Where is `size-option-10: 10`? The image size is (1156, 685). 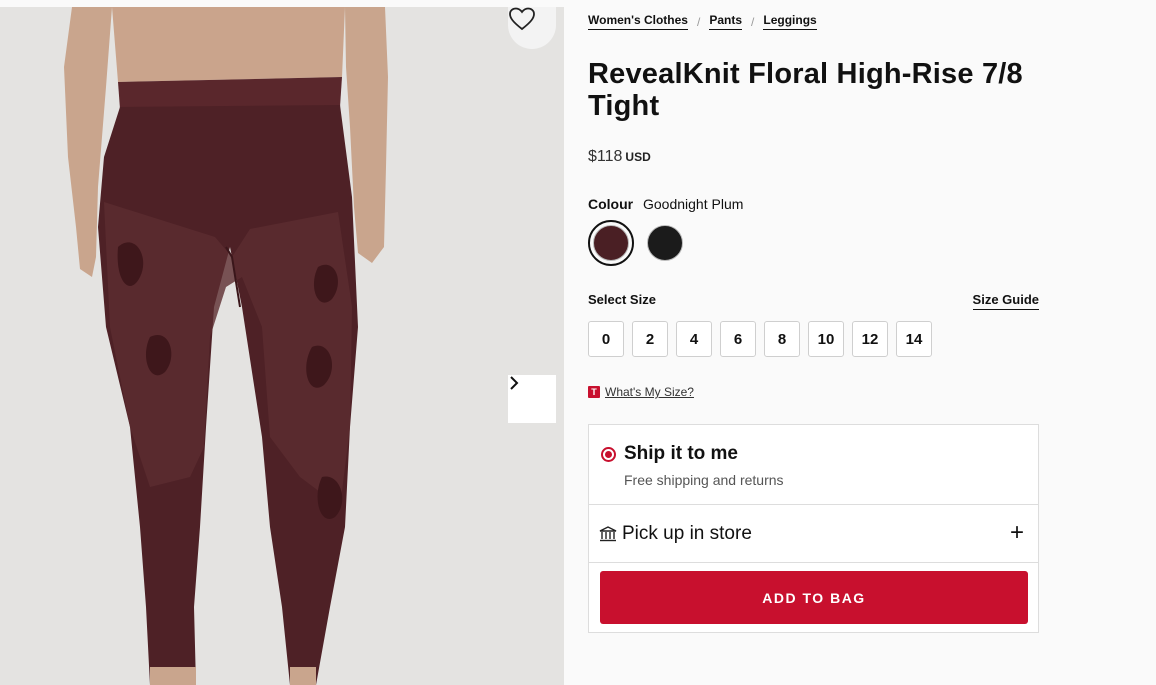 size-option-10: 10 is located at coordinates (826, 339).